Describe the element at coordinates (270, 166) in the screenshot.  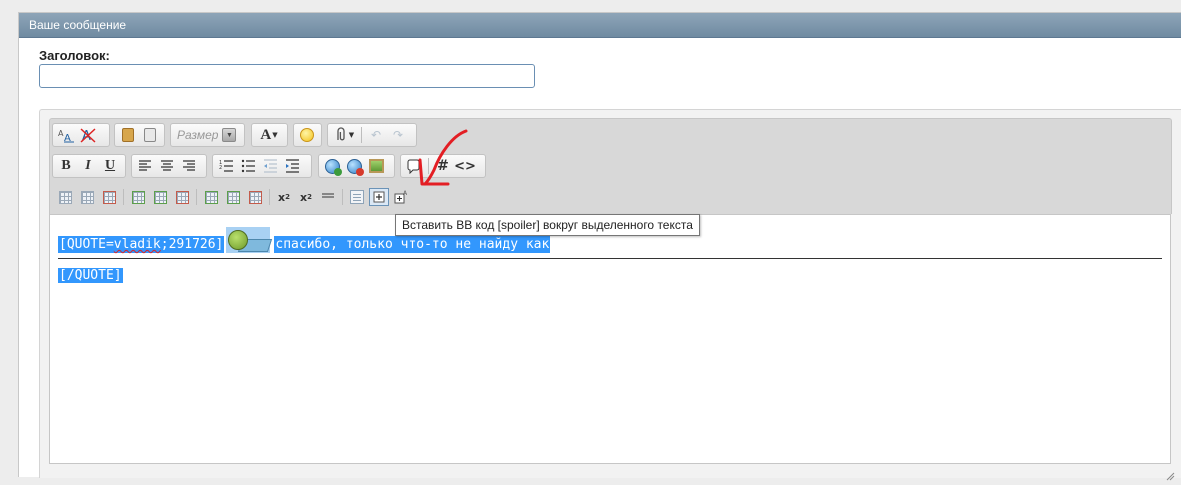
I see `outdent-icon` at that location.